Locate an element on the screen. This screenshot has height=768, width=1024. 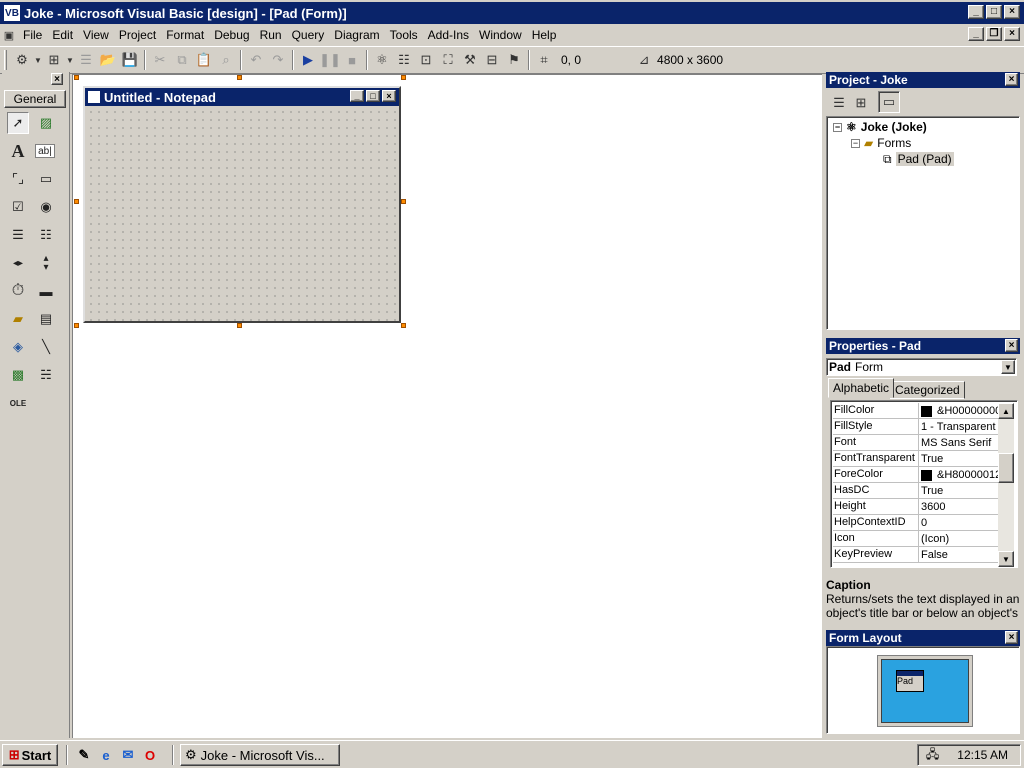
form-system-menu-icon: ▣ is located at coordinates (9, 35).